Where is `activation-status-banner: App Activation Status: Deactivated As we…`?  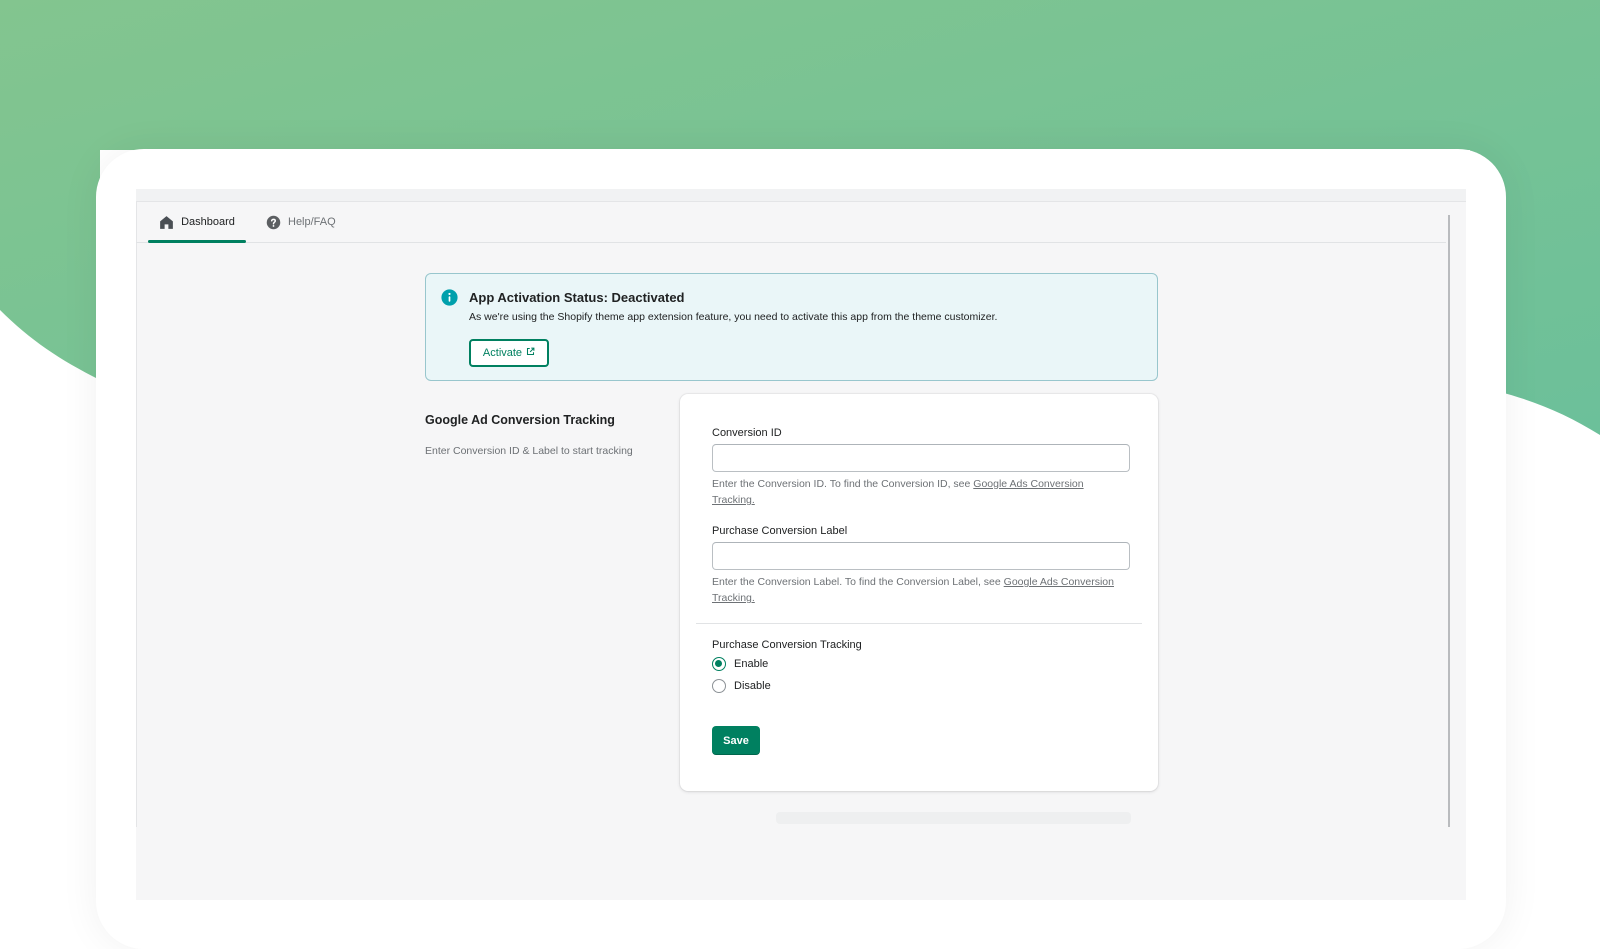
activation-status-banner: App Activation Status: Deactivated As we… is located at coordinates (791, 327).